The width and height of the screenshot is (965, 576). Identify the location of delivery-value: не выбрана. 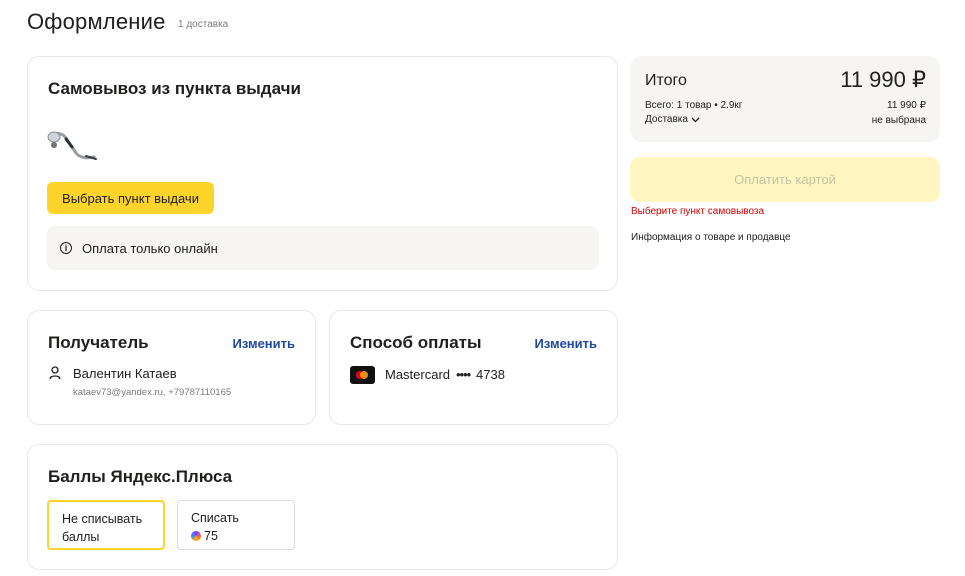
(898, 120).